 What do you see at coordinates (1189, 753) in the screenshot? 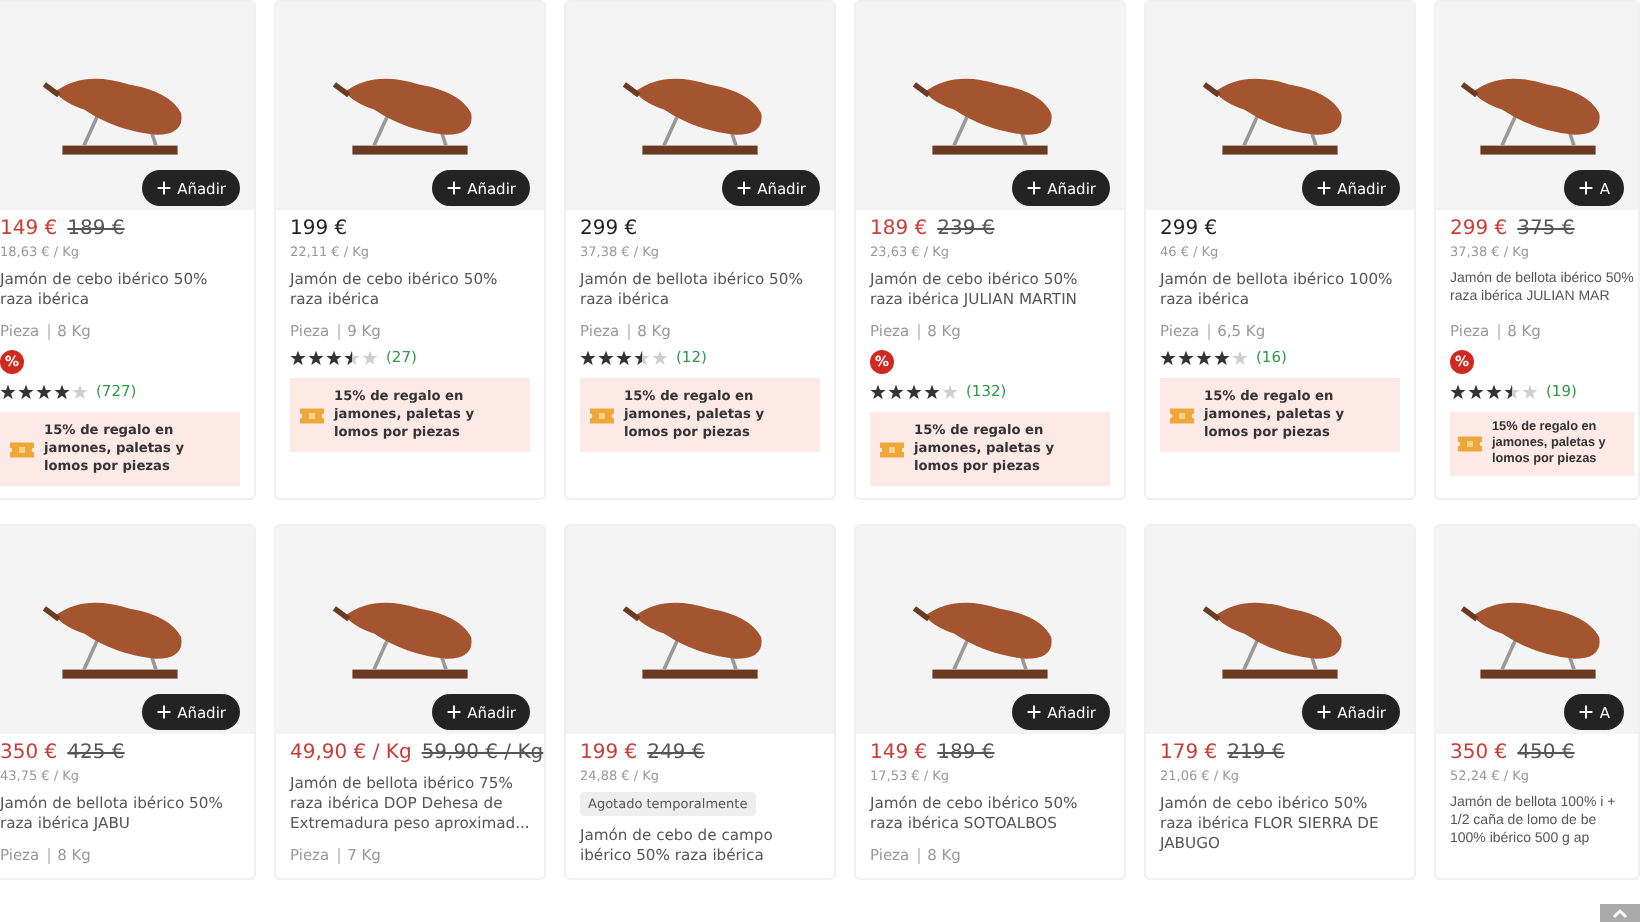
I see `price: 179 €` at bounding box center [1189, 753].